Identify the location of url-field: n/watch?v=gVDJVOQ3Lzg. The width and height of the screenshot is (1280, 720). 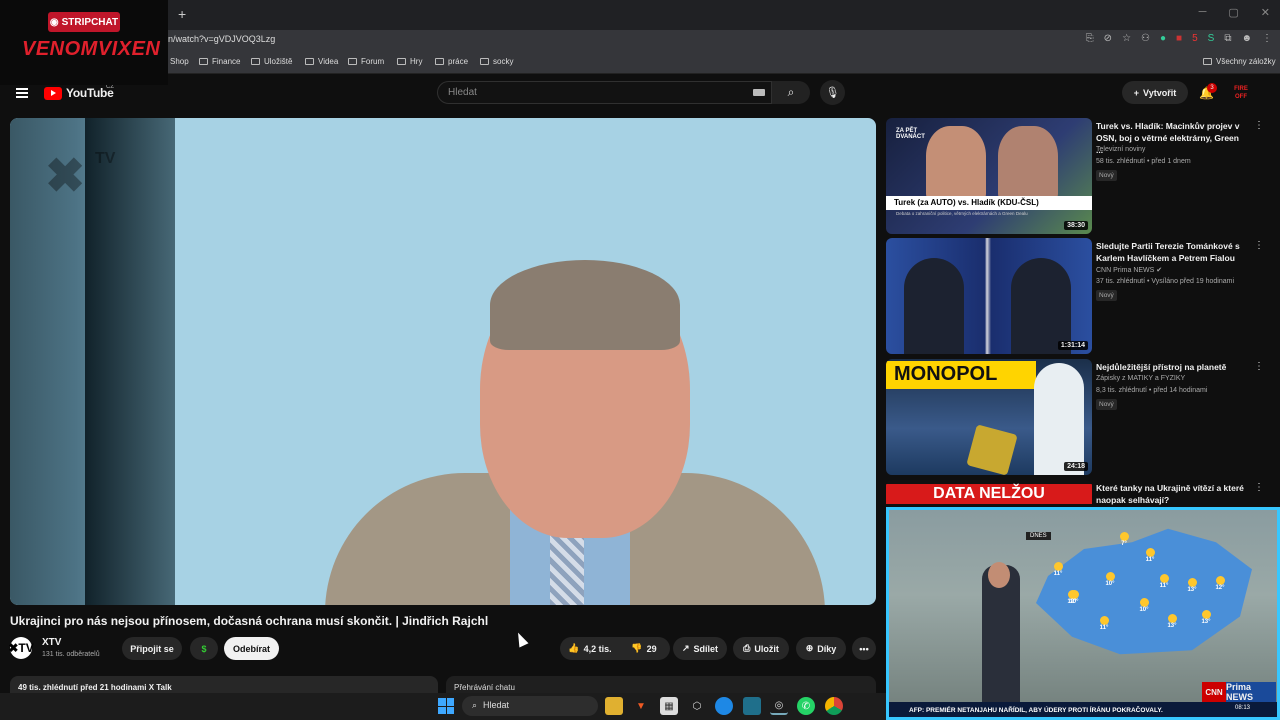
(221, 39).